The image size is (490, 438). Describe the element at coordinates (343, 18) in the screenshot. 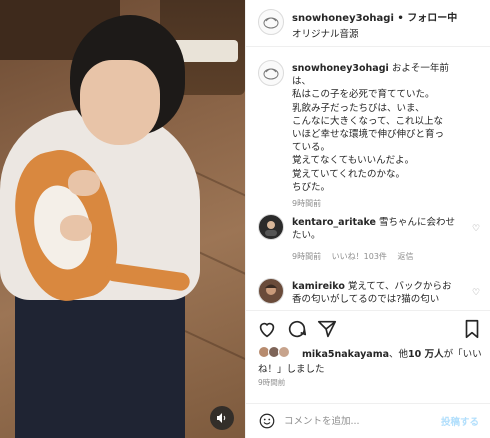

I see `author-username: snowhoney3ohagi` at that location.